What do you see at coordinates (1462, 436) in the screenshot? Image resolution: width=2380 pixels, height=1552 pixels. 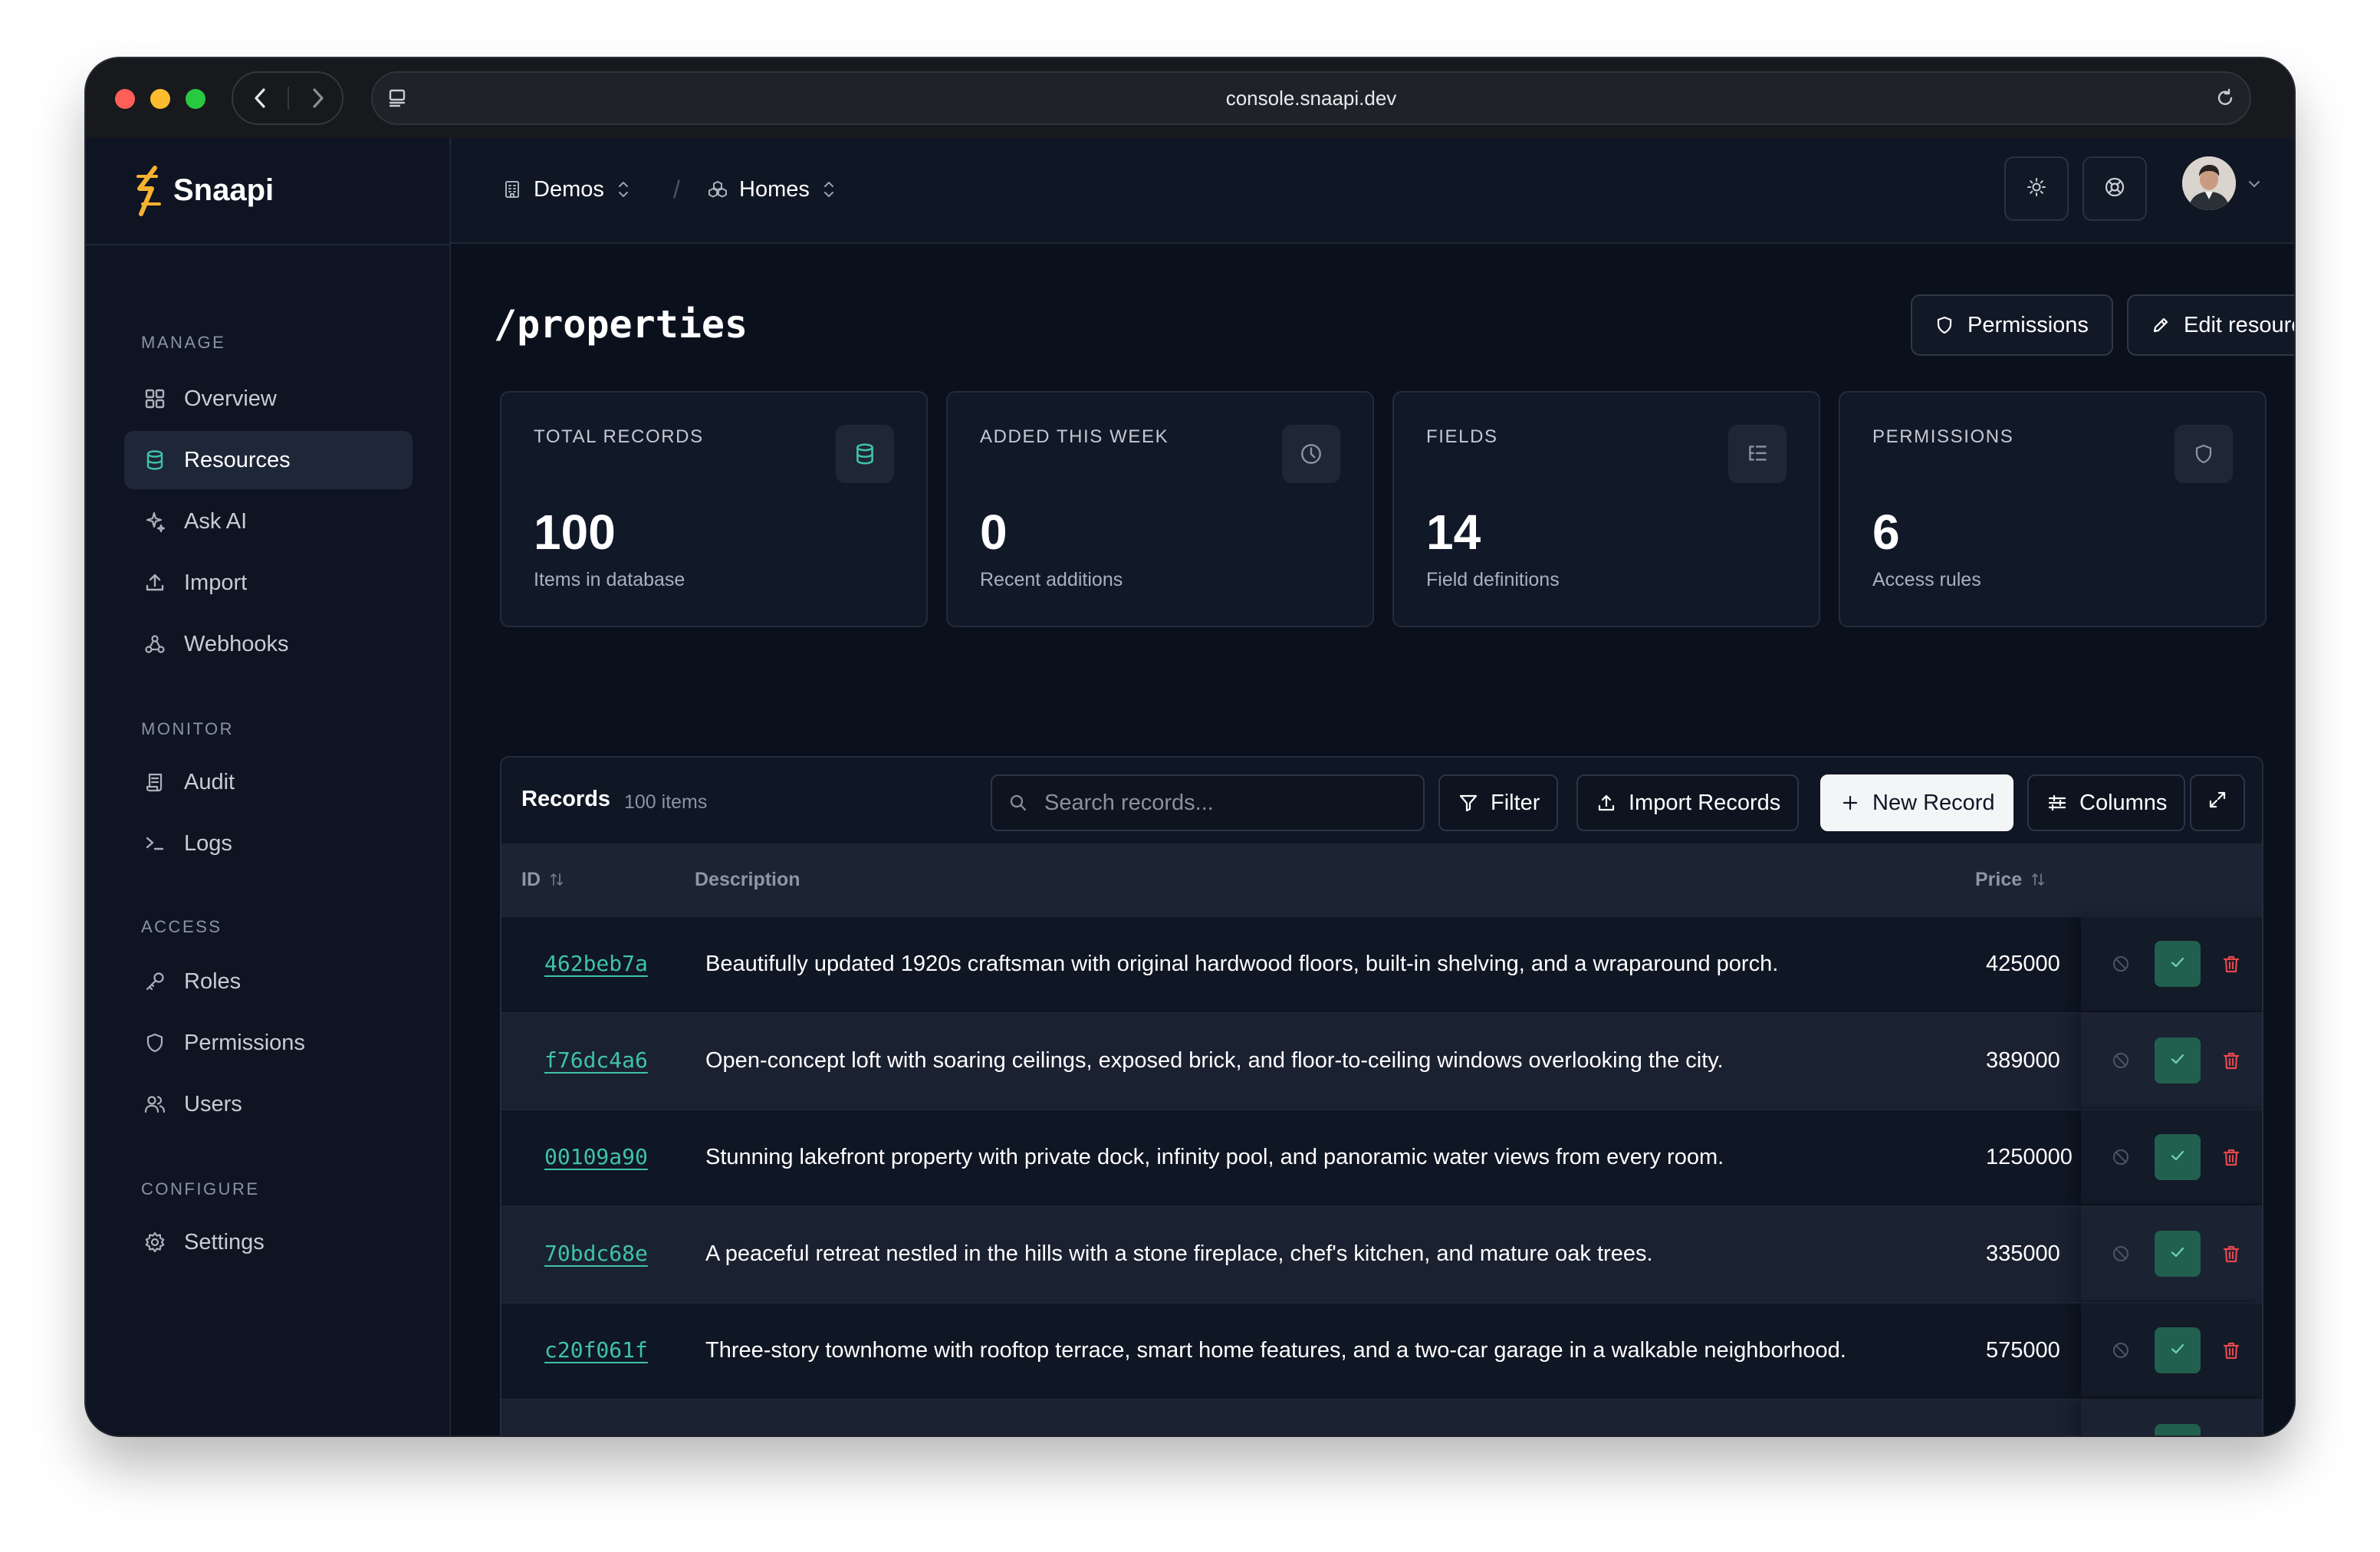 I see `stat-label: FIELDS` at bounding box center [1462, 436].